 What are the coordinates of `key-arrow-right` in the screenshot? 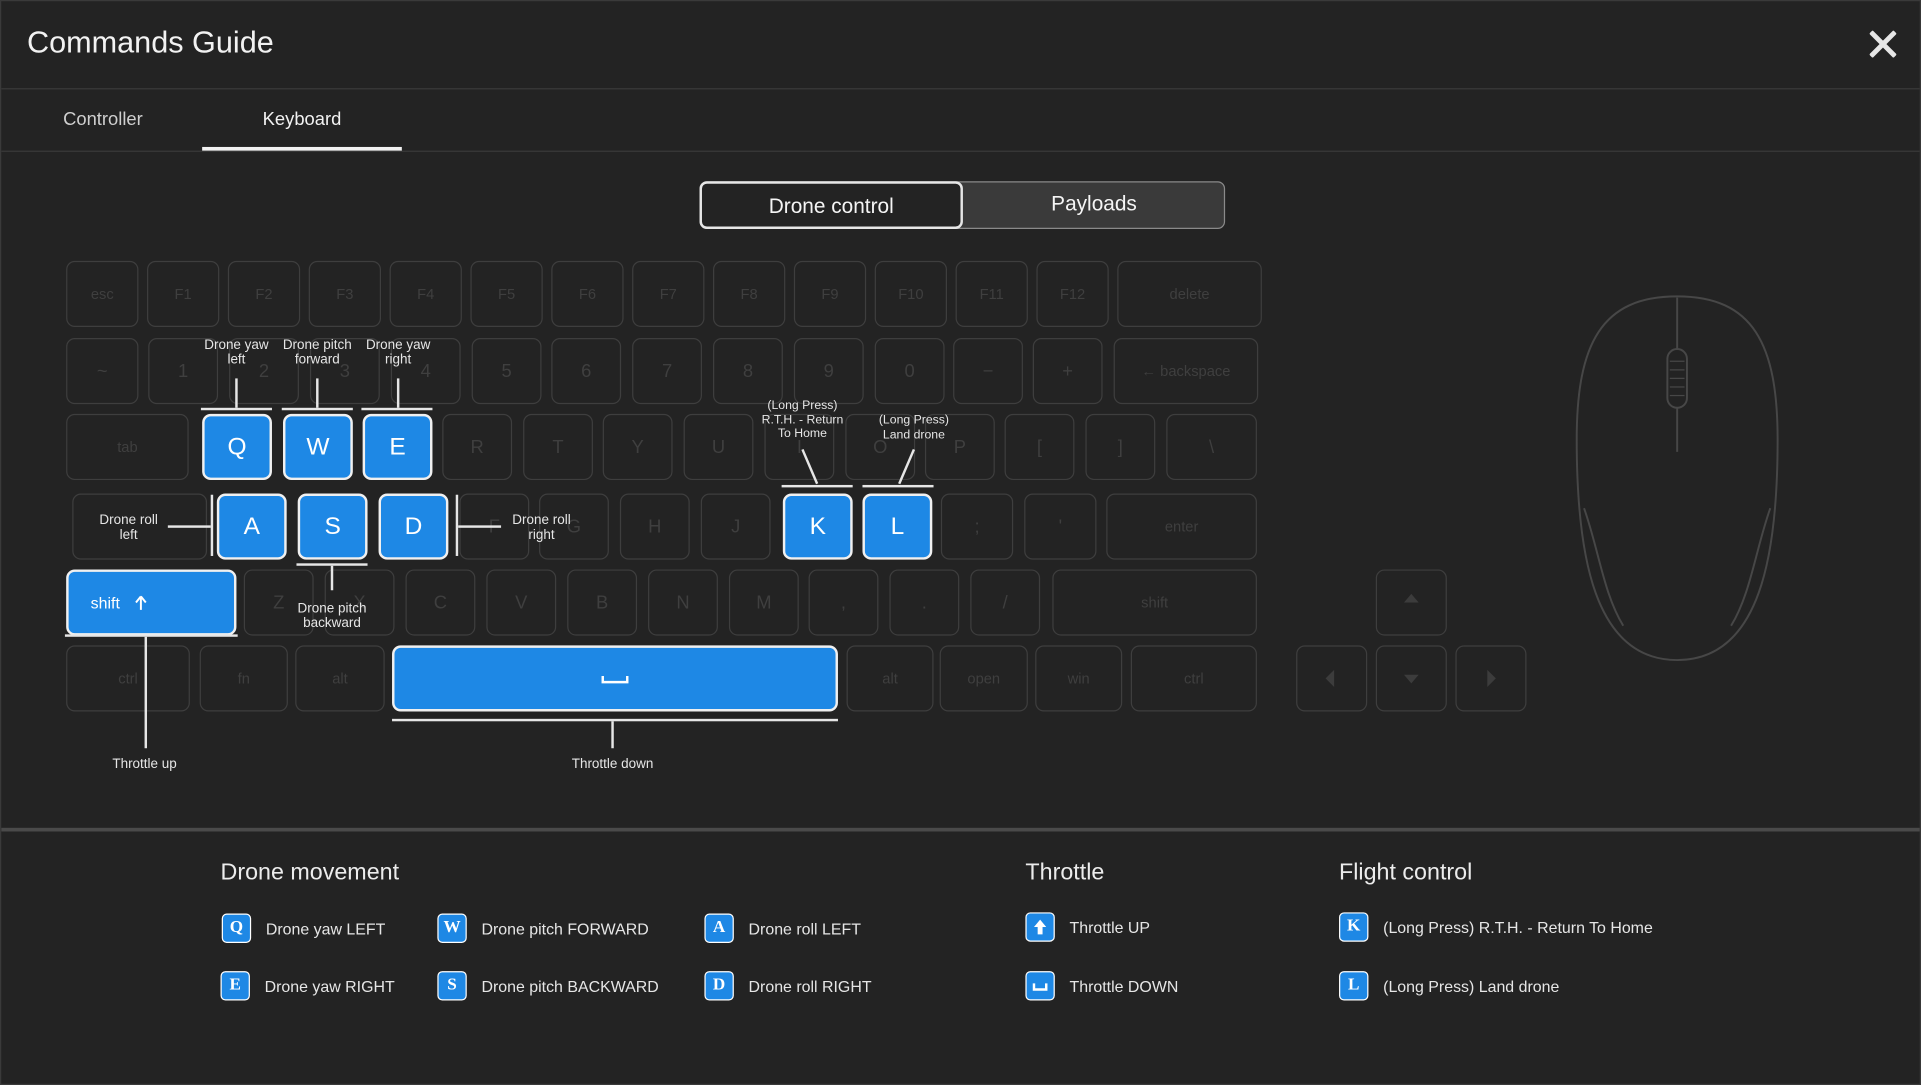 It's located at (1491, 678).